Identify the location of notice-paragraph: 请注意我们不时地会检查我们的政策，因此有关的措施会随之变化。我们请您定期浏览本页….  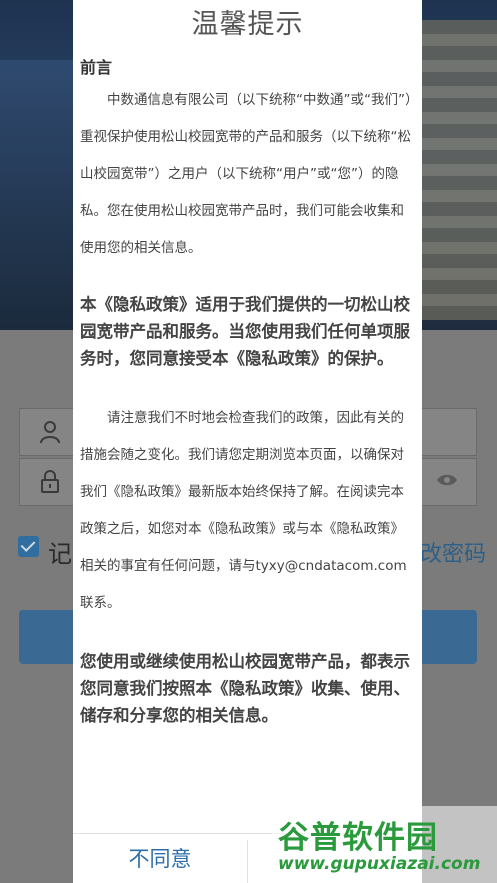
(243, 510).